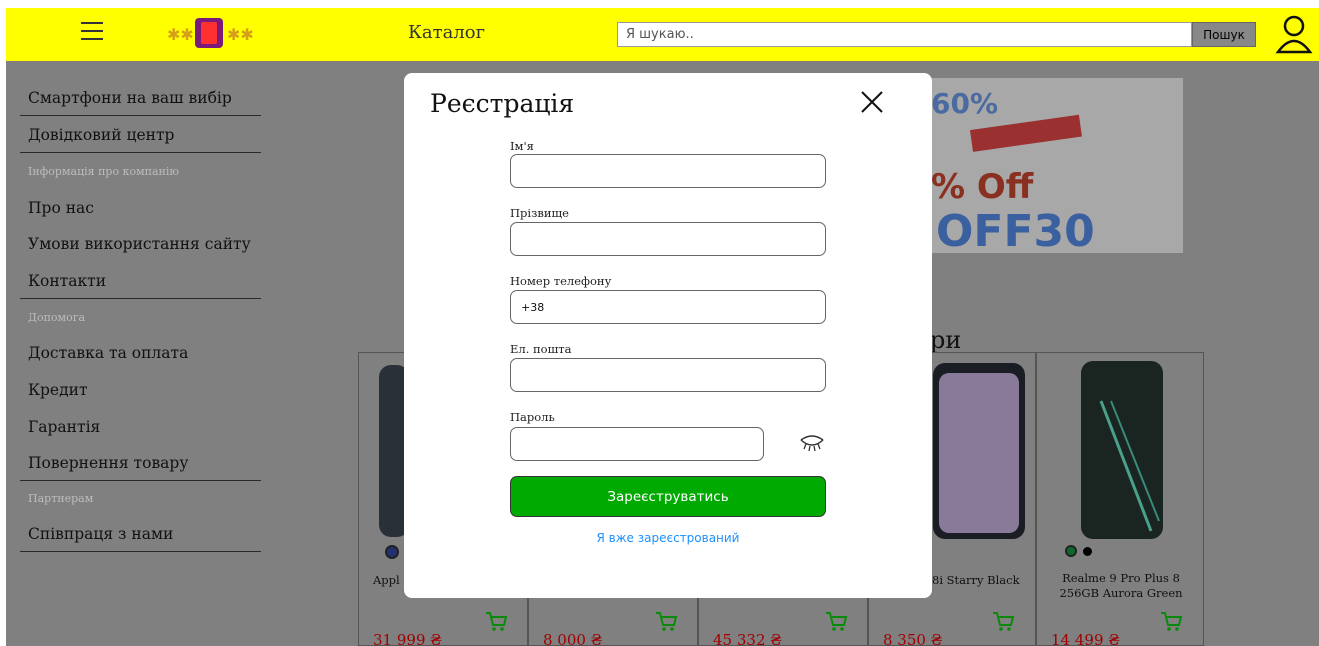 This screenshot has width=1319, height=646. What do you see at coordinates (539, 213) in the screenshot?
I see `last-name-label: Прізвище` at bounding box center [539, 213].